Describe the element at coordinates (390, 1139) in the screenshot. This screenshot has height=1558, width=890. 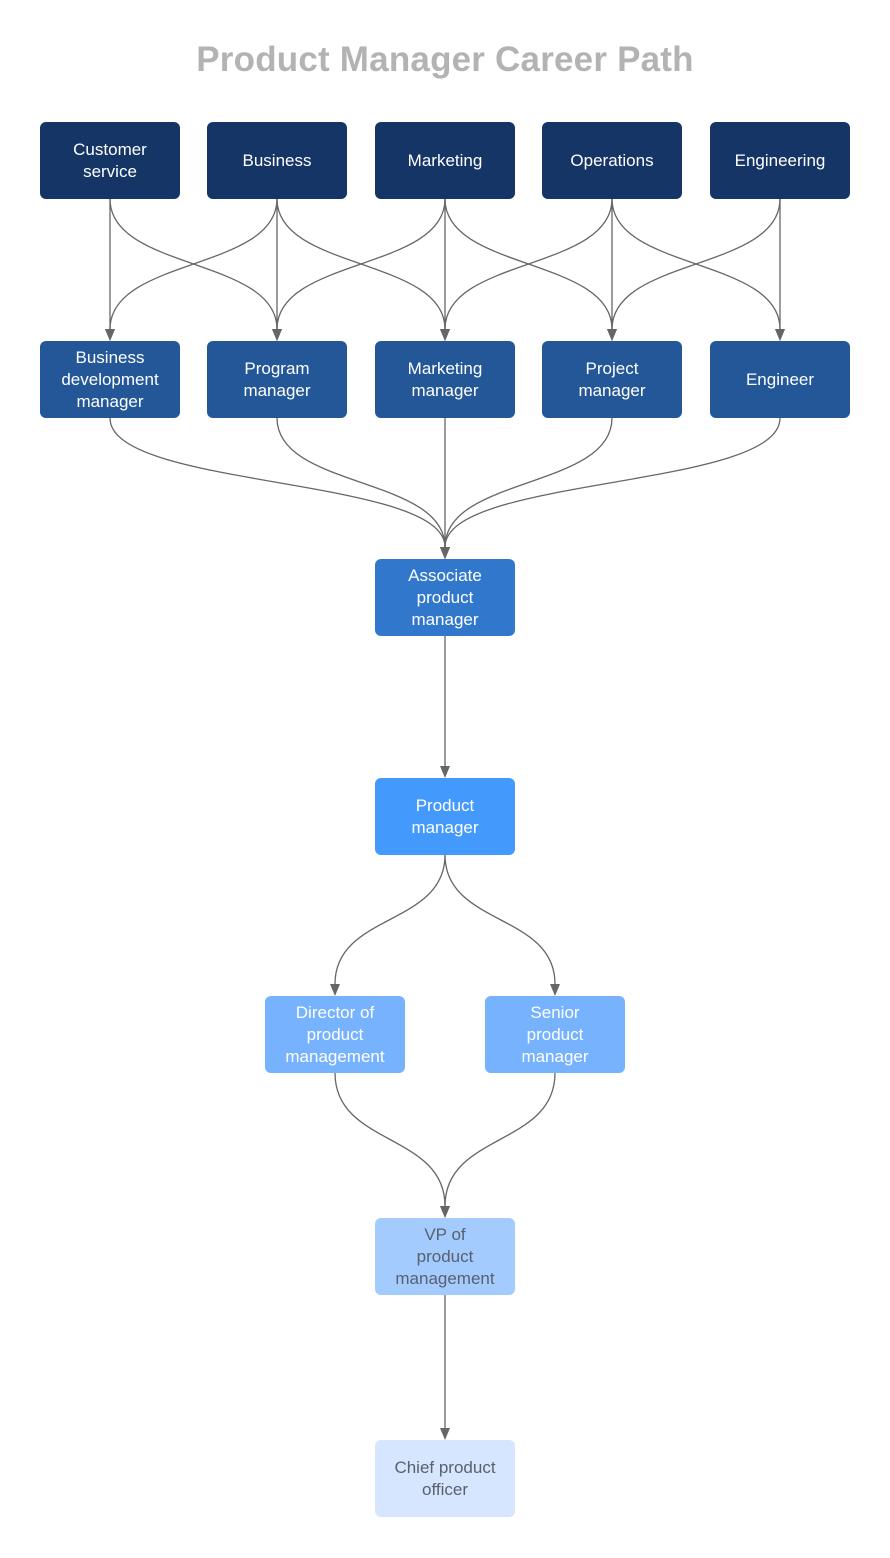
I see `connector-director-of-product-management-to-vp-of-product-management` at that location.